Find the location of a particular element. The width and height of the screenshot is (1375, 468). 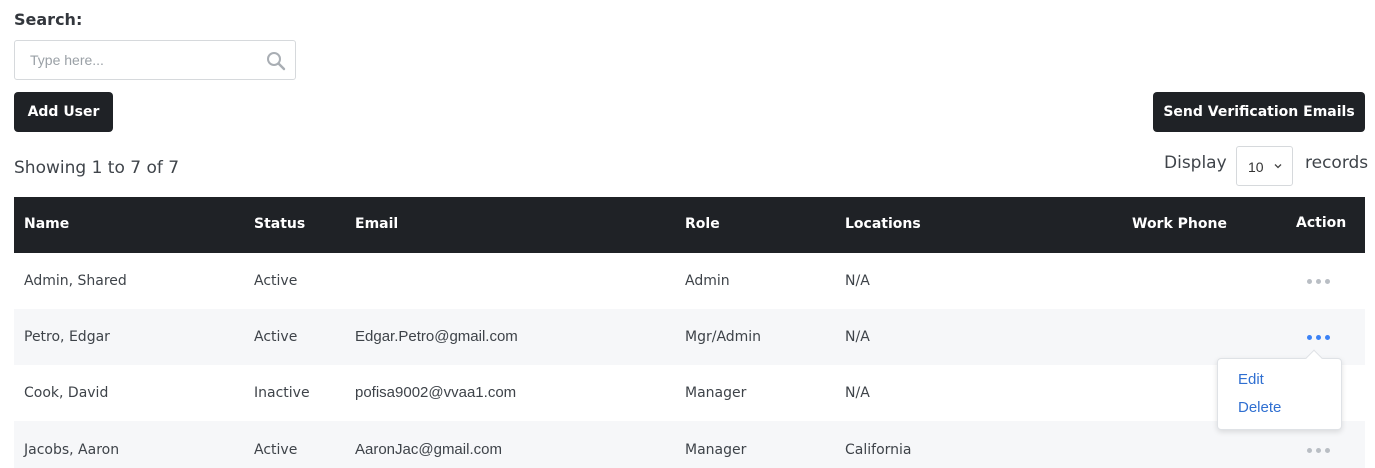

cell-name: Petro, Edgar is located at coordinates (67, 337).